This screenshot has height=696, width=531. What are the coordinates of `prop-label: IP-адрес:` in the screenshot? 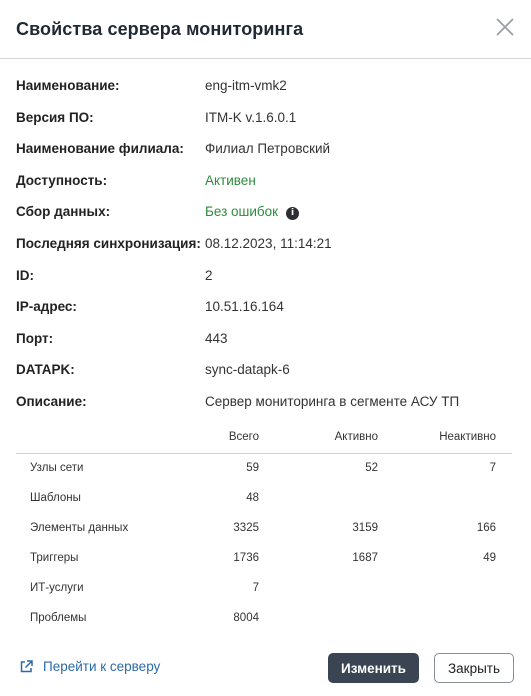 It's located at (46, 307).